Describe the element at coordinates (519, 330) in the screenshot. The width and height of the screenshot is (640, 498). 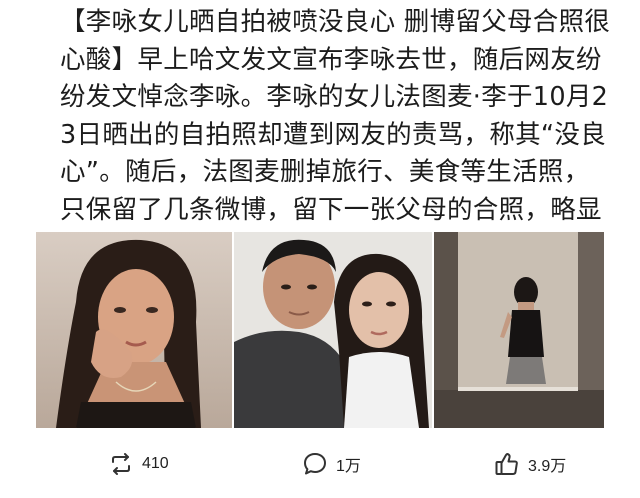
I see `photo-mirror-selfie` at that location.